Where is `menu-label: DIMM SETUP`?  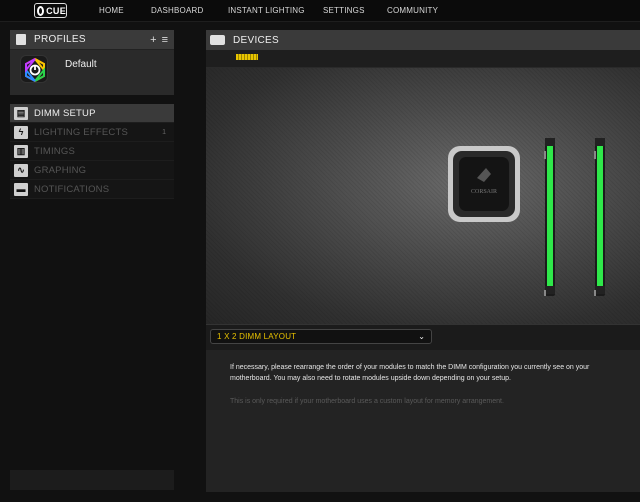
menu-label: DIMM SETUP is located at coordinates (65, 113).